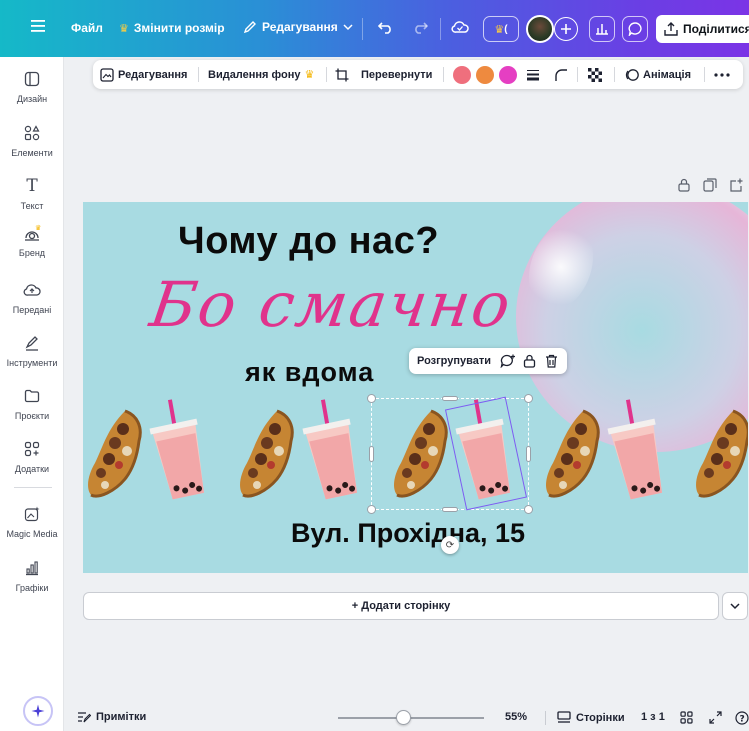  What do you see at coordinates (653, 717) in the screenshot?
I see `page-count: 1 з 1` at bounding box center [653, 717].